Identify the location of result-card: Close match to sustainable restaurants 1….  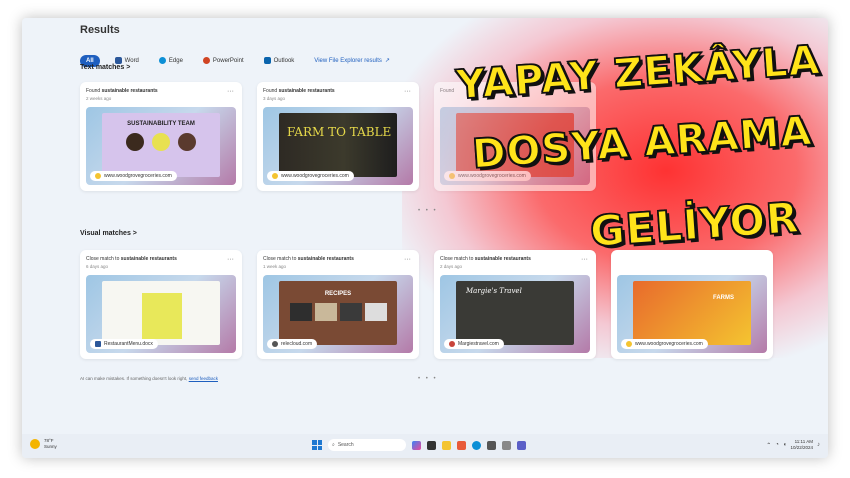
(338, 304).